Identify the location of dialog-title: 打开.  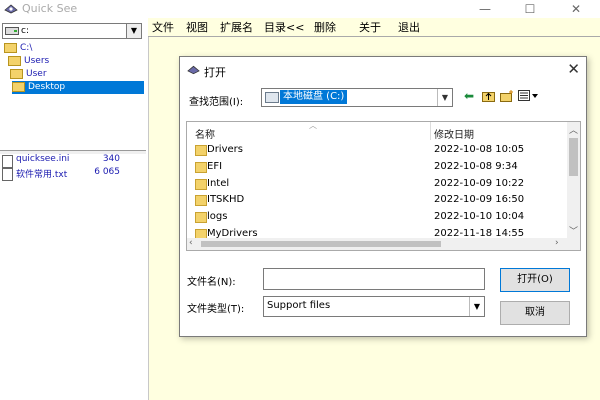
(215, 72).